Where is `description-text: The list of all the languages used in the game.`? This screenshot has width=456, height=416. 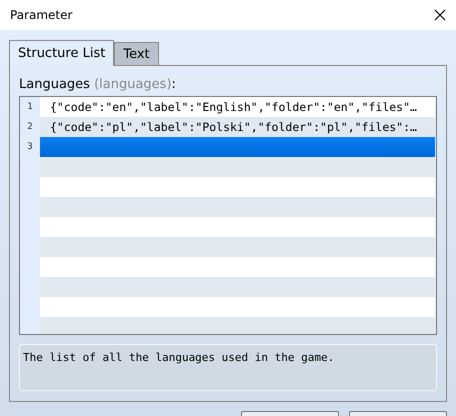
description-text: The list of all the languages used in the game. is located at coordinates (228, 367).